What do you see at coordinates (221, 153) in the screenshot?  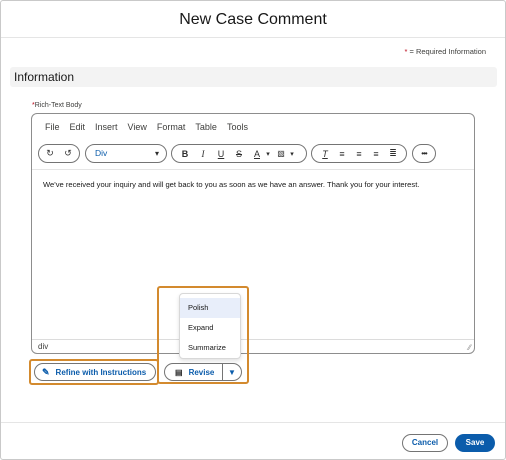 I see `underline-icon: U` at bounding box center [221, 153].